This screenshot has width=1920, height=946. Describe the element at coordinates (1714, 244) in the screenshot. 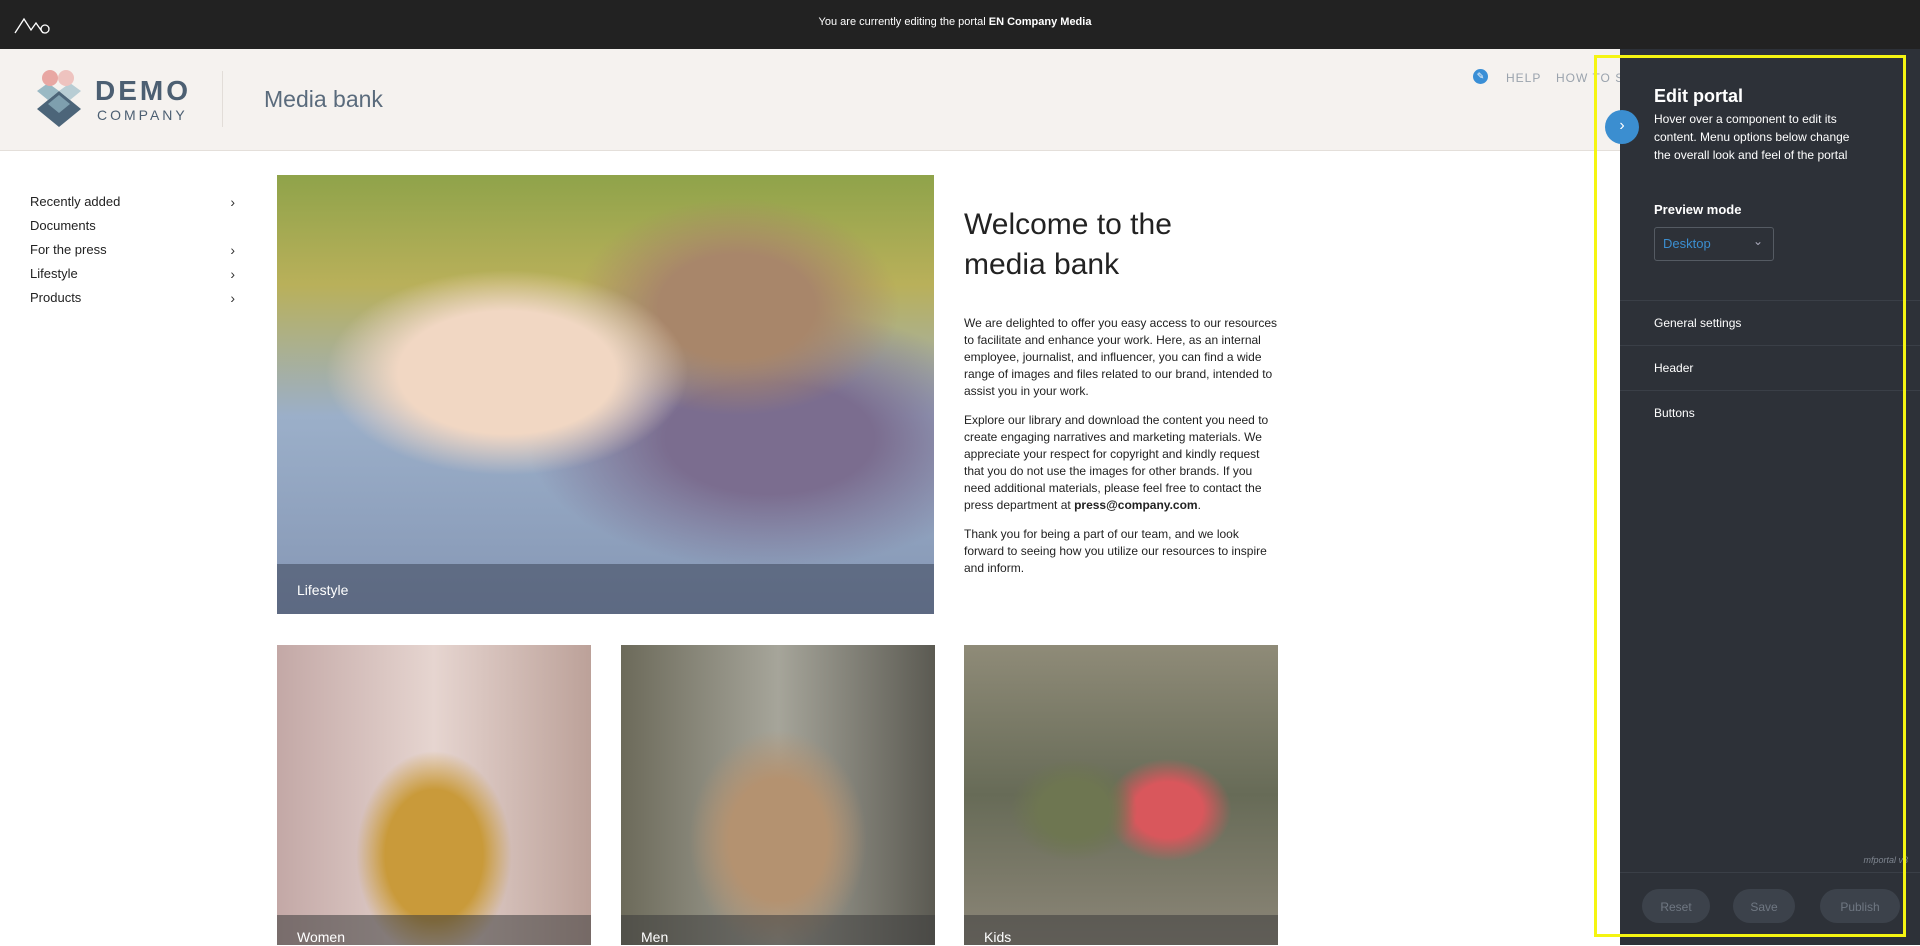

I see `preview-mode-select: Desktop ⌄` at that location.